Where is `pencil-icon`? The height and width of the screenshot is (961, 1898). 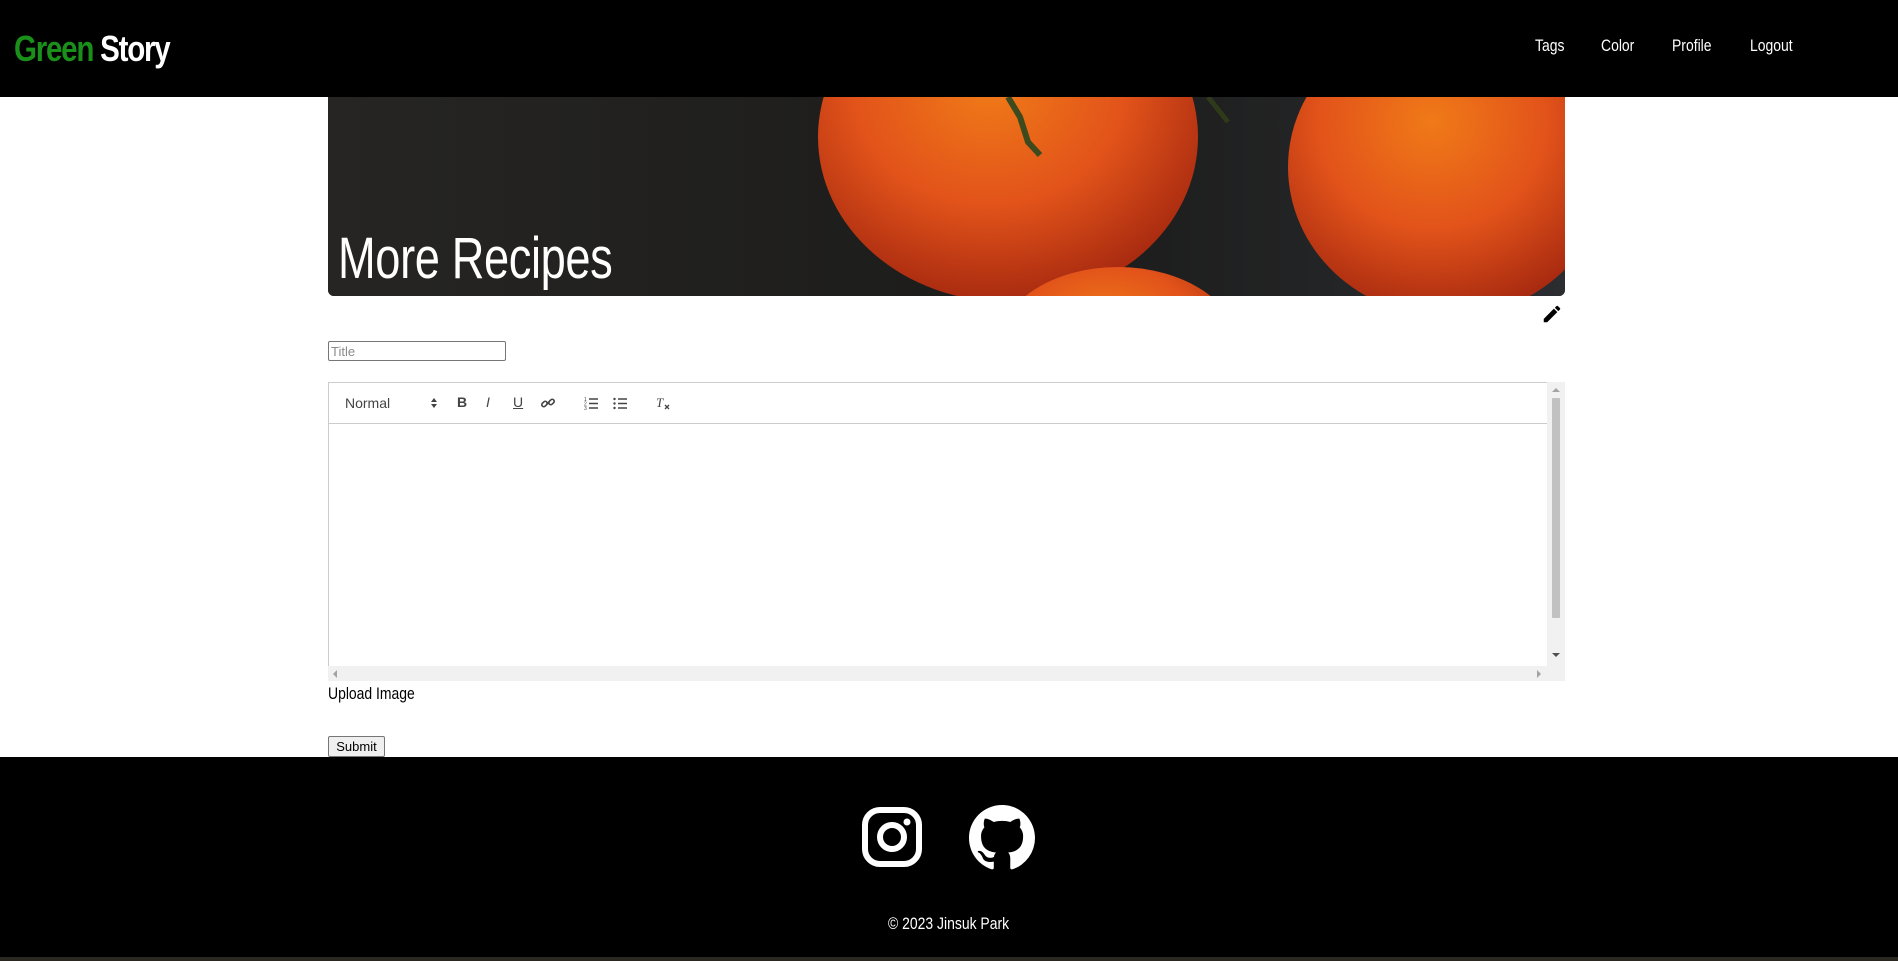 pencil-icon is located at coordinates (1552, 314).